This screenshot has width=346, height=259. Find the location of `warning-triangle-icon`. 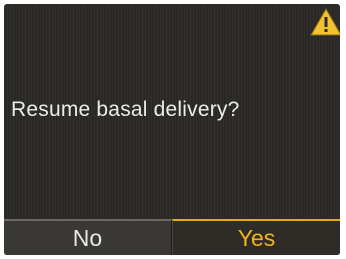

warning-triangle-icon is located at coordinates (325, 21).